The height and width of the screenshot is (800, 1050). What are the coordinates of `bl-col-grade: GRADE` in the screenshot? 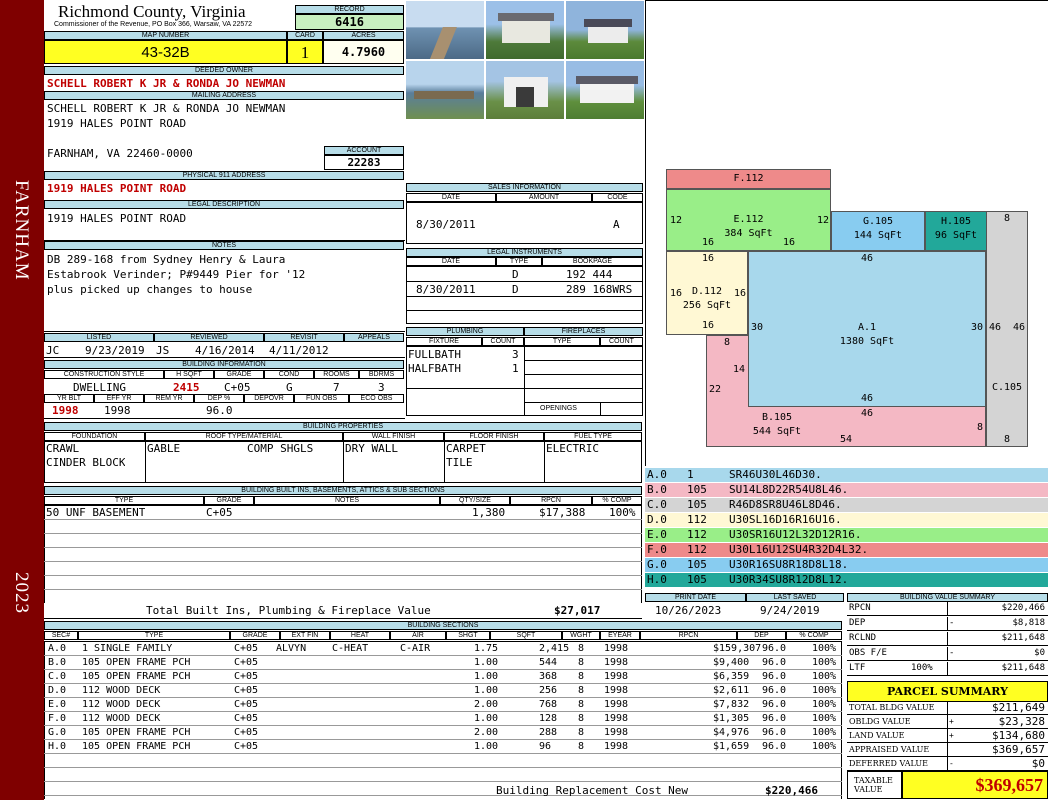 It's located at (229, 500).